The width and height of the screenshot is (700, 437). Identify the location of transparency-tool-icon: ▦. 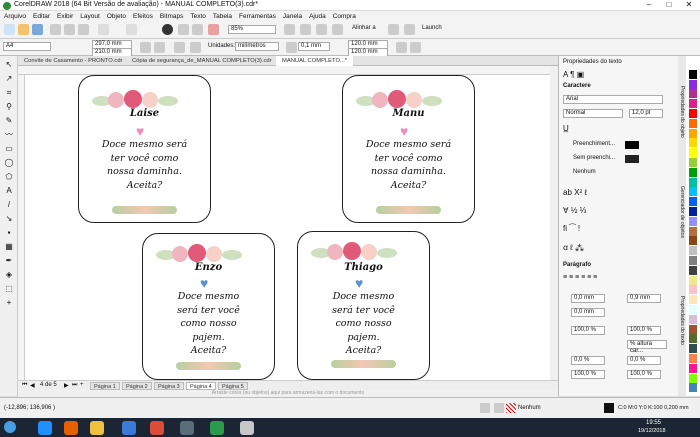
(9, 246).